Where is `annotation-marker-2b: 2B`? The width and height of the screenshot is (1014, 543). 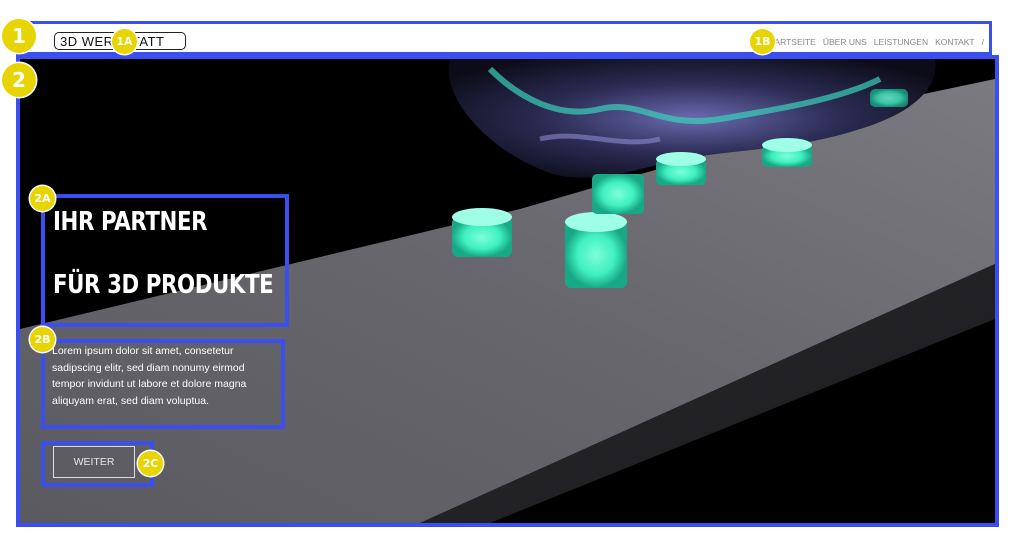 annotation-marker-2b: 2B is located at coordinates (42, 339).